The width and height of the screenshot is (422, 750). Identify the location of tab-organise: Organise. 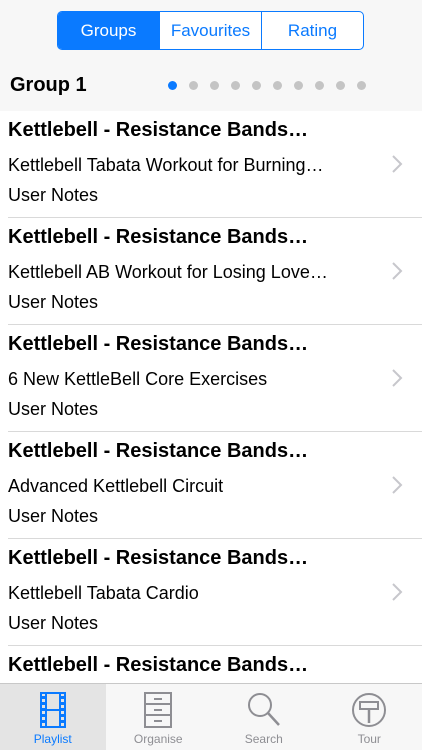
(159, 717).